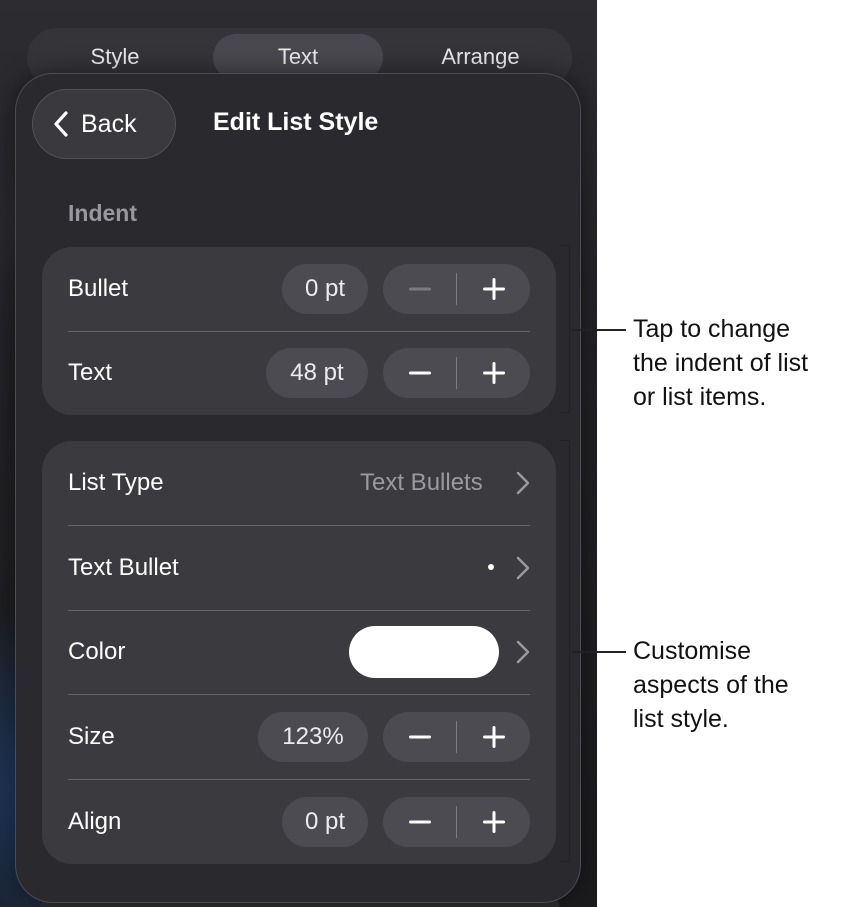 Image resolution: width=854 pixels, height=907 pixels. What do you see at coordinates (721, 363) in the screenshot?
I see `callout-line: the indent of list` at bounding box center [721, 363].